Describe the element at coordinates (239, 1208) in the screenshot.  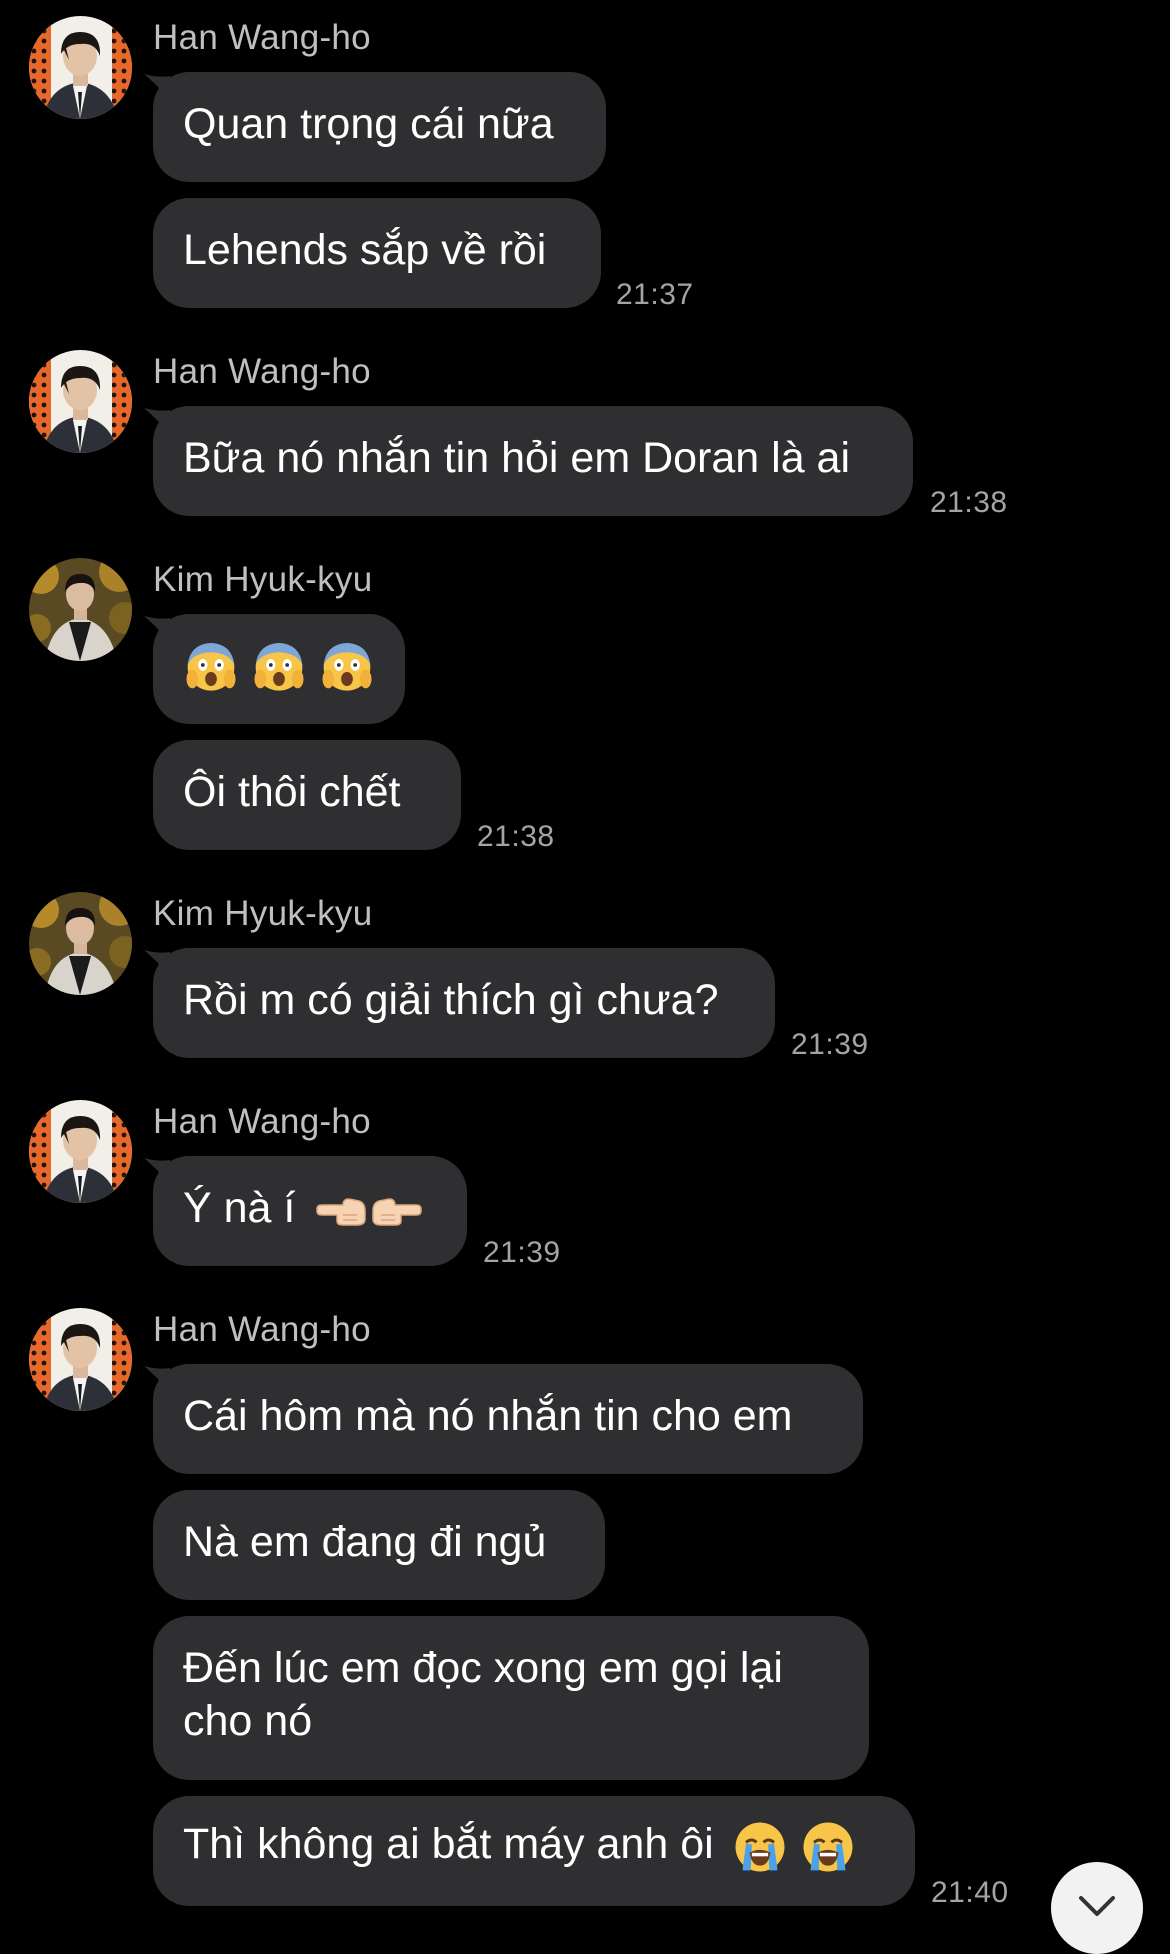
I see `message-text: Ý nà í` at that location.